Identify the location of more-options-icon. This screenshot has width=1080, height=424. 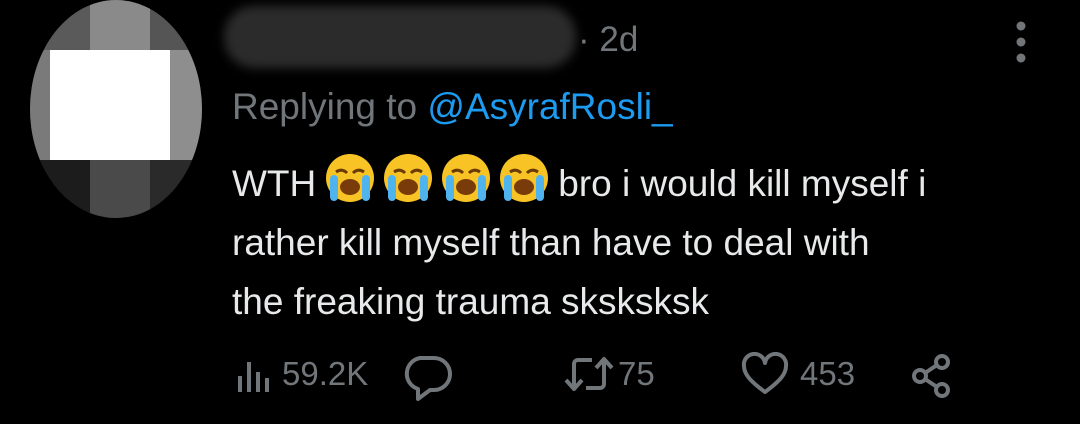
(1021, 42).